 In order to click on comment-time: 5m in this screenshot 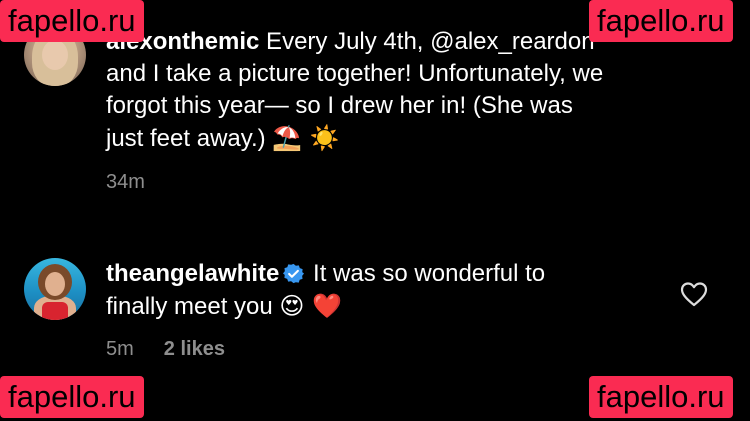, I will do `click(120, 349)`.